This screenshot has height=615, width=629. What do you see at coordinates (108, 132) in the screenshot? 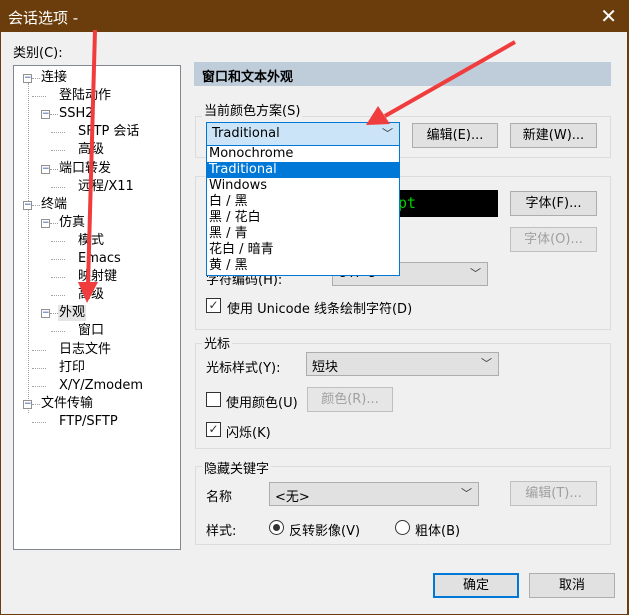
I see `tree-item: SFTP 会话` at bounding box center [108, 132].